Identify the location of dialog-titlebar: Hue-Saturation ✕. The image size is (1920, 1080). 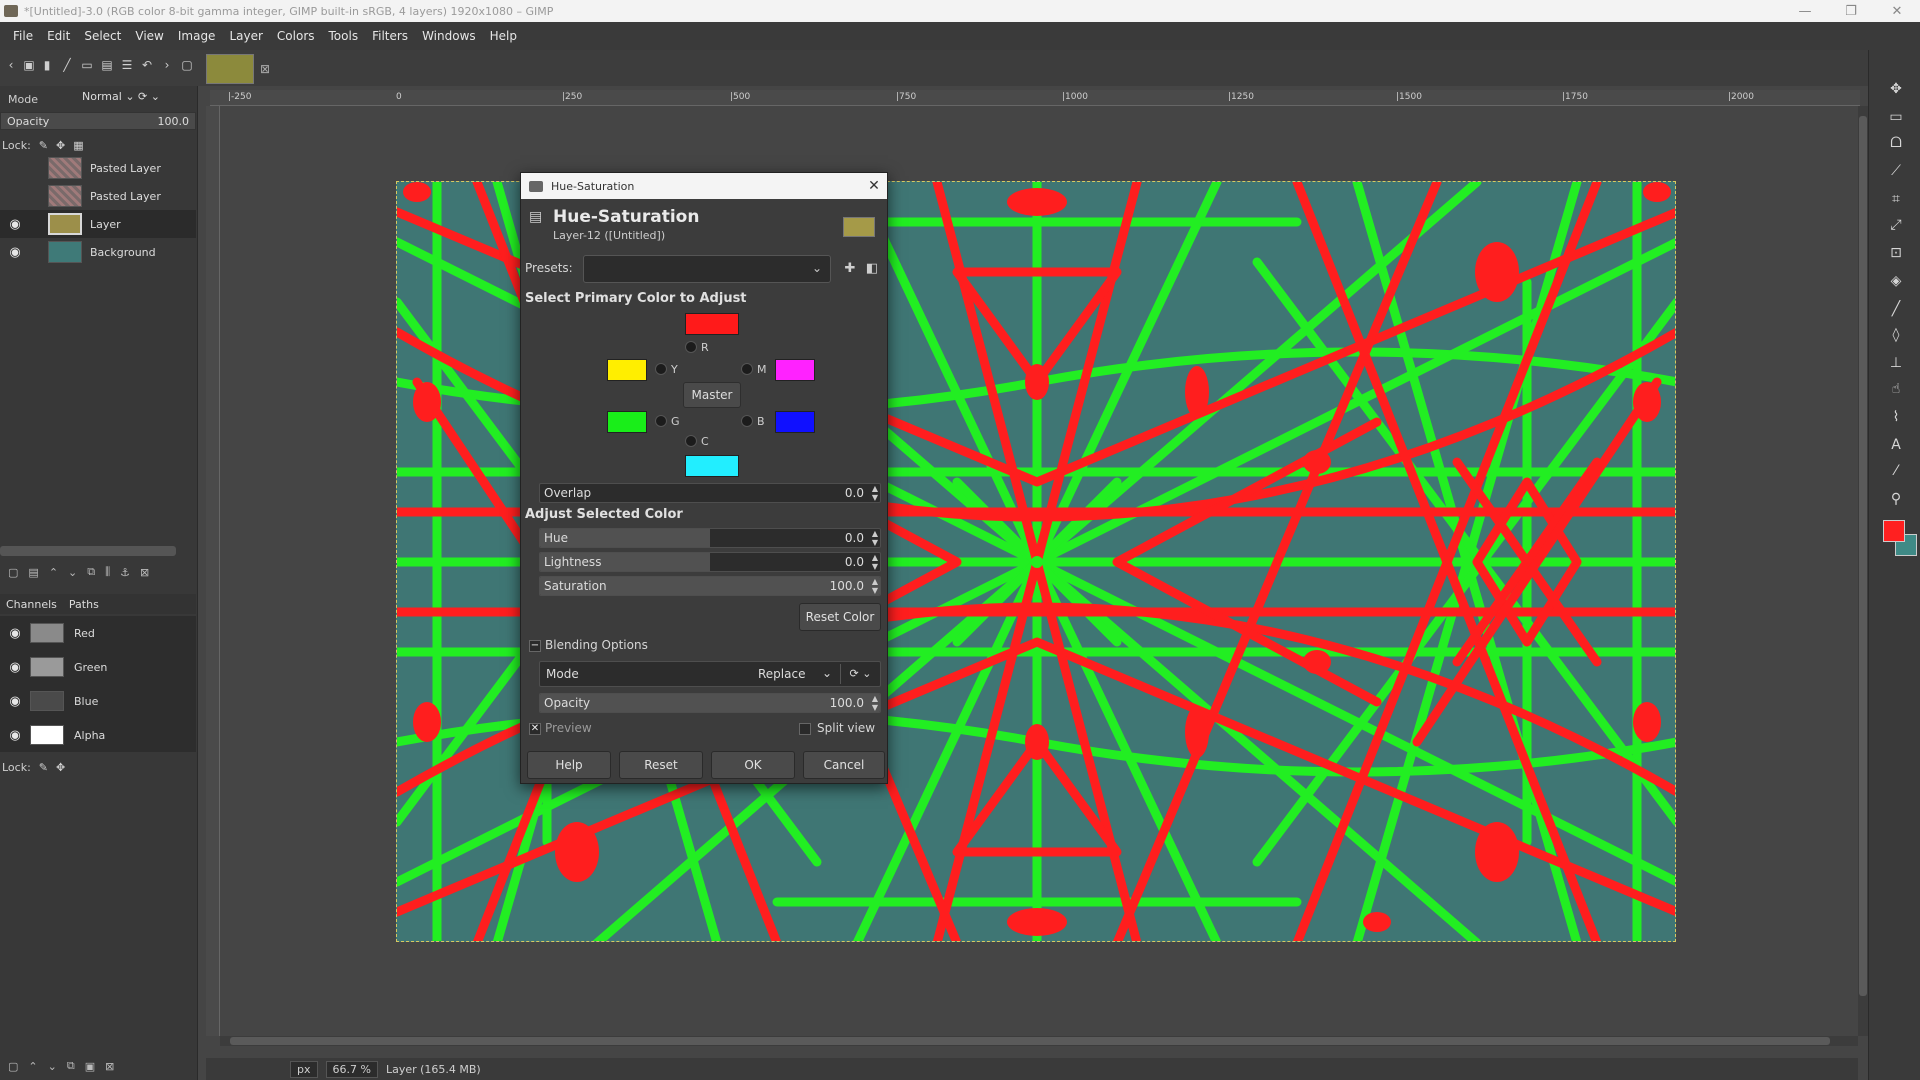
(704, 186).